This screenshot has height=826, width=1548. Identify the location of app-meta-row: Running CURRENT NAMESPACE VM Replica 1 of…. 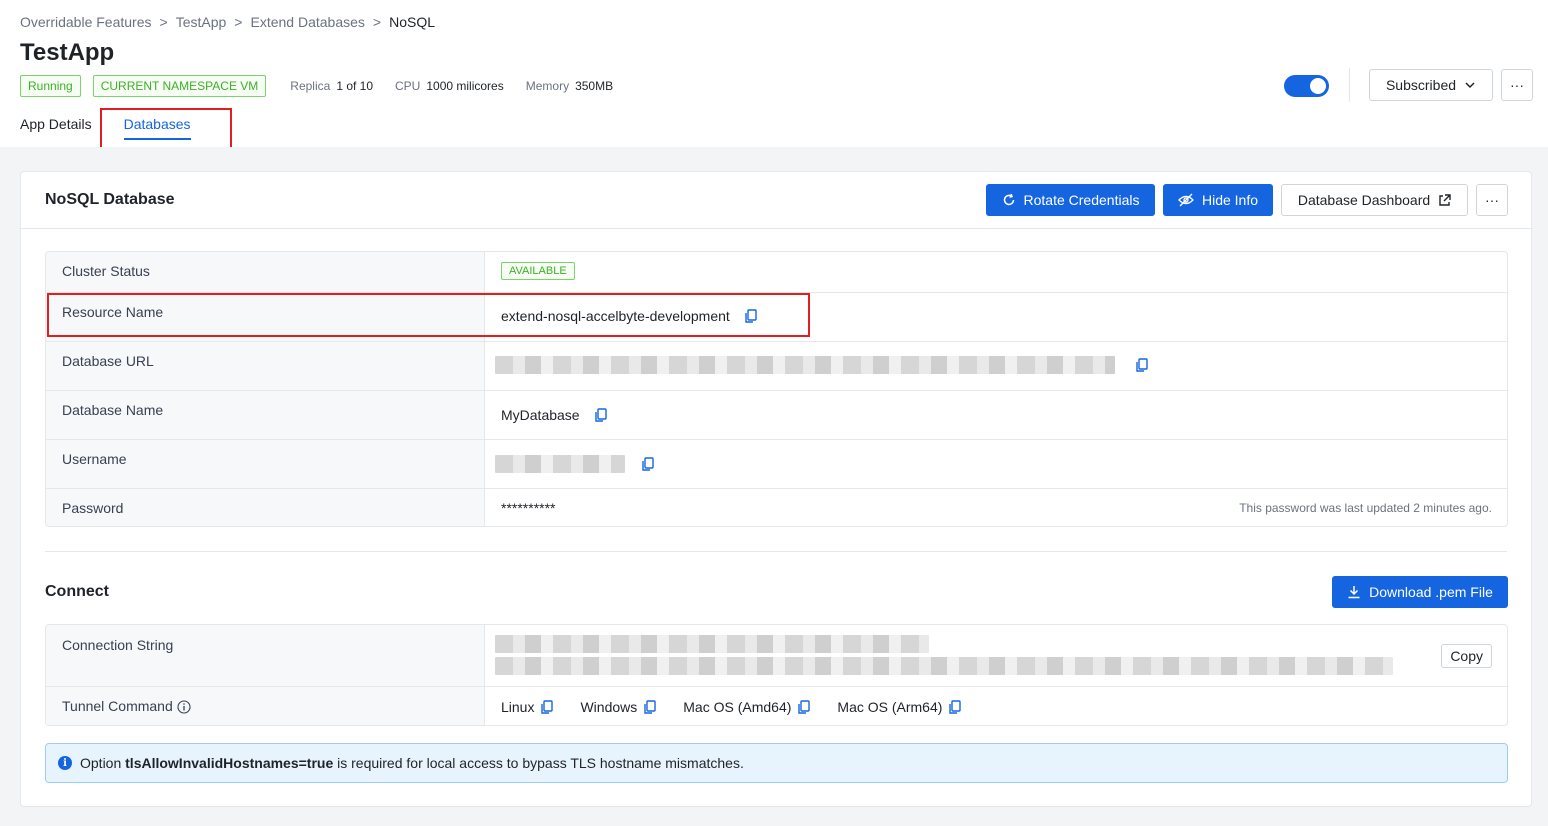
(321, 86).